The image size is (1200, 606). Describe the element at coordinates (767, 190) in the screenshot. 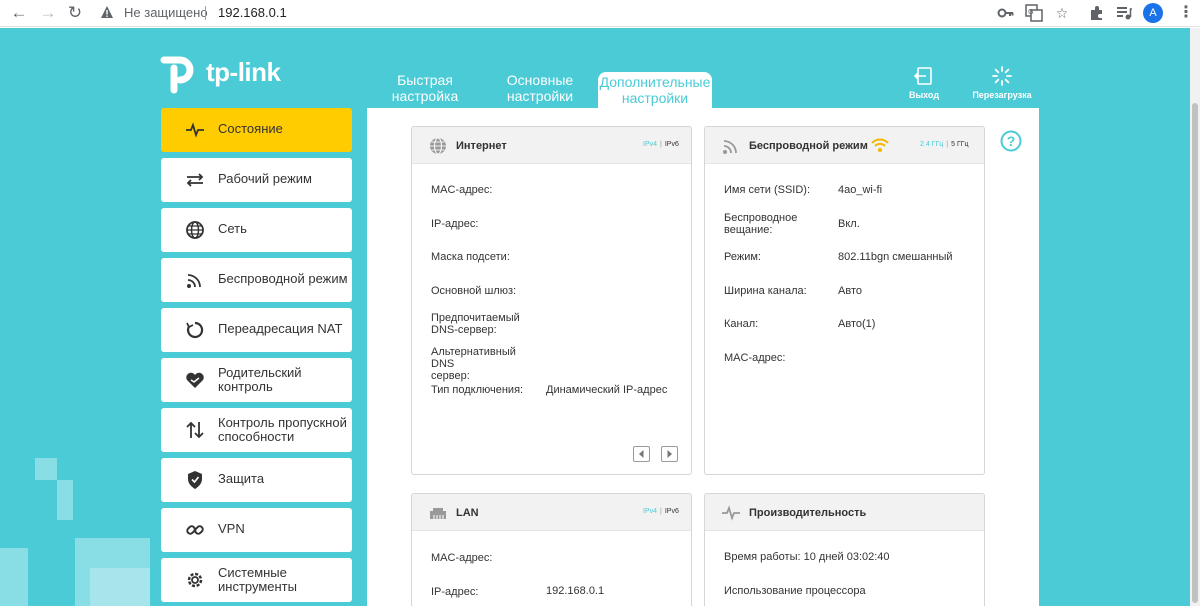

I see `ssid-label: Имя сети (SSID):` at that location.